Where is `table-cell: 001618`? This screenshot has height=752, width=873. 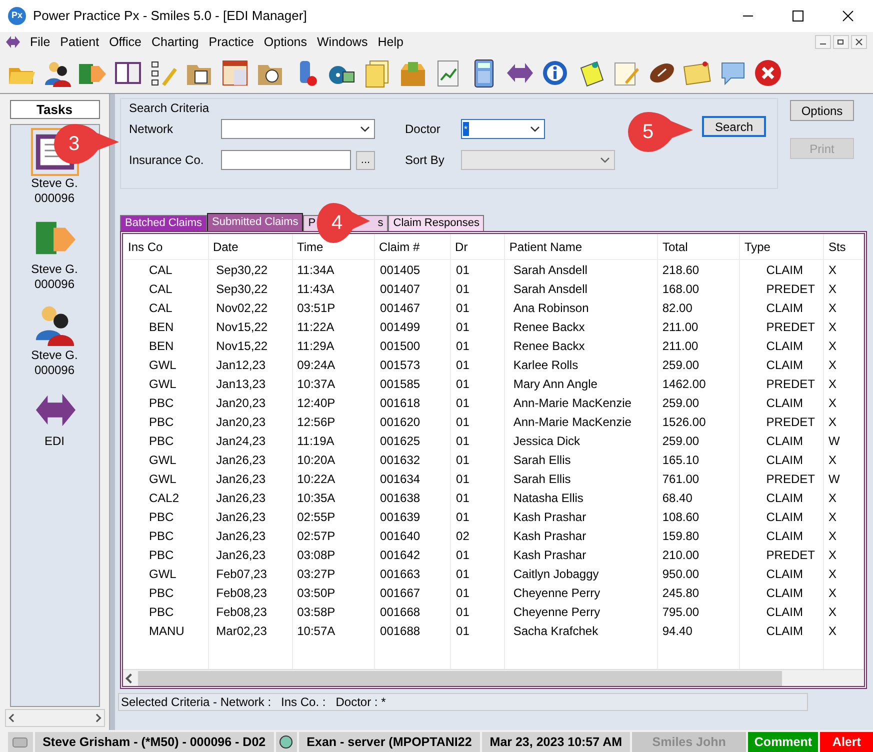
table-cell: 001618 is located at coordinates (413, 402).